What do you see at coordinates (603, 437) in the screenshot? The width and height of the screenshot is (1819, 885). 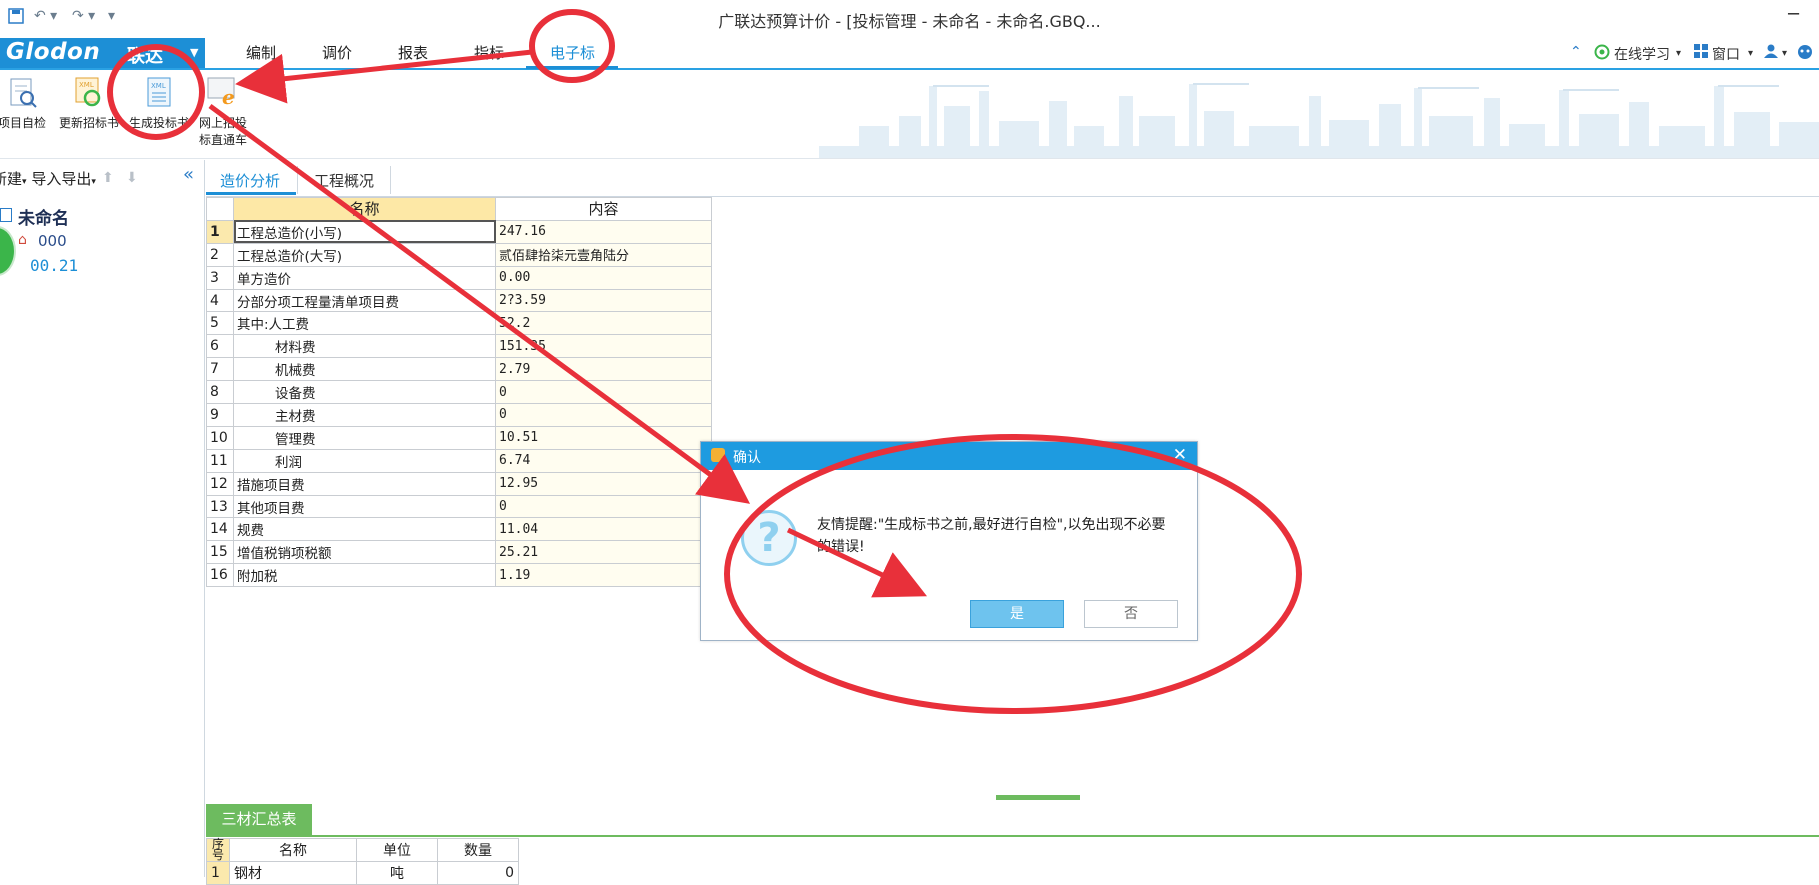 I see `cell-content: 10.51` at bounding box center [603, 437].